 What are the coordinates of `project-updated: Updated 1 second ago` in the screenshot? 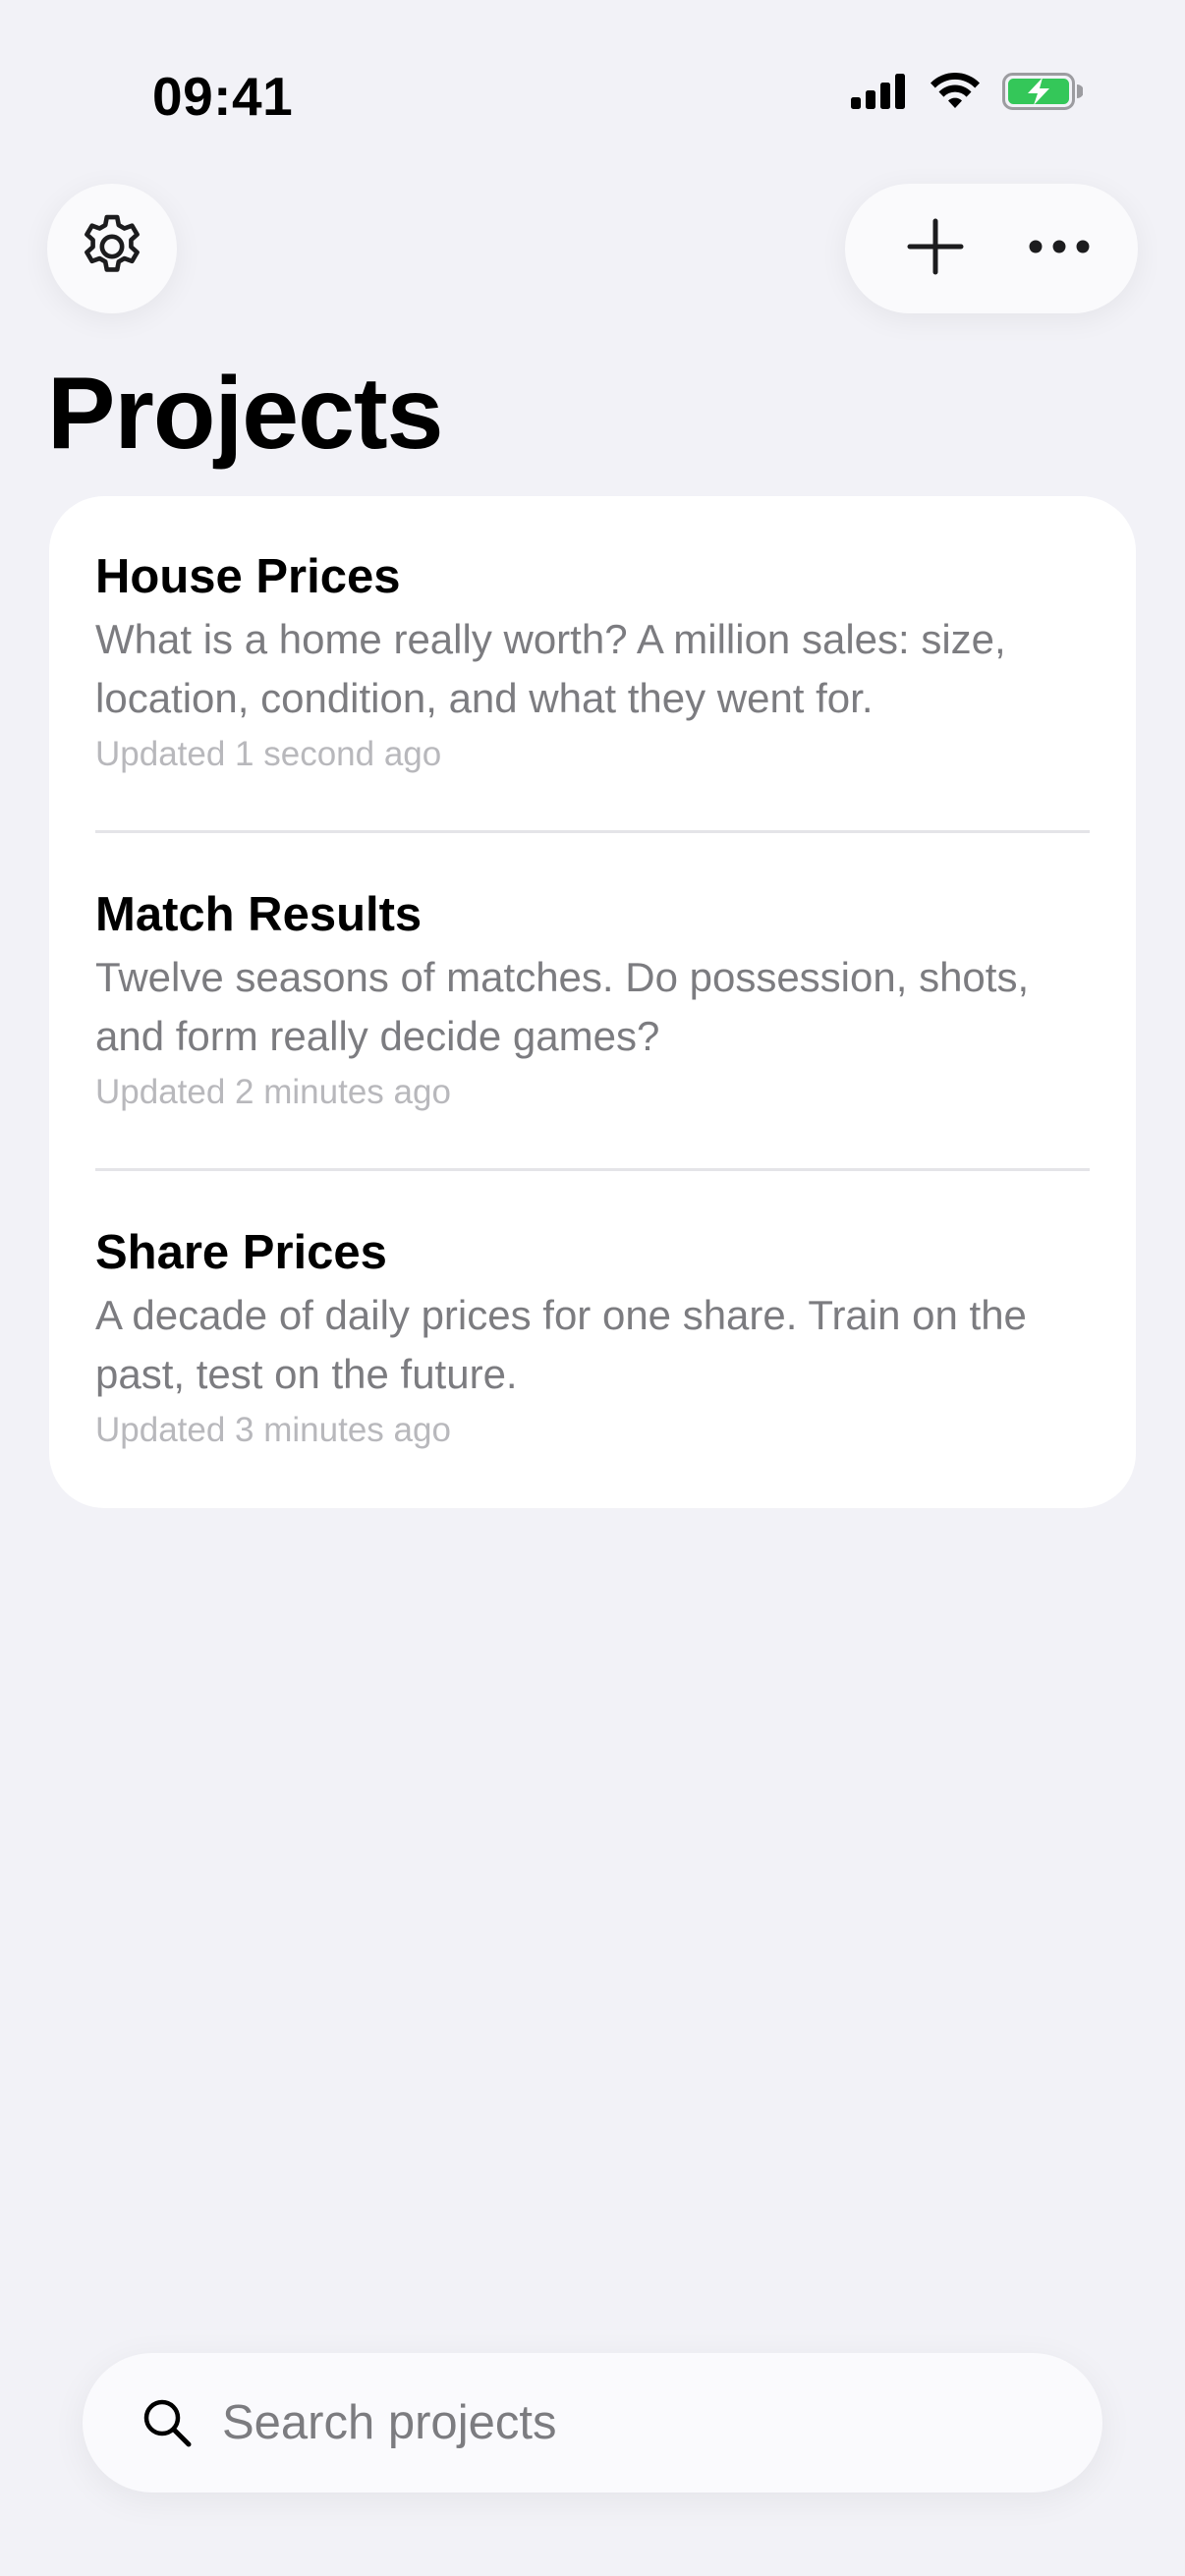 It's located at (268, 754).